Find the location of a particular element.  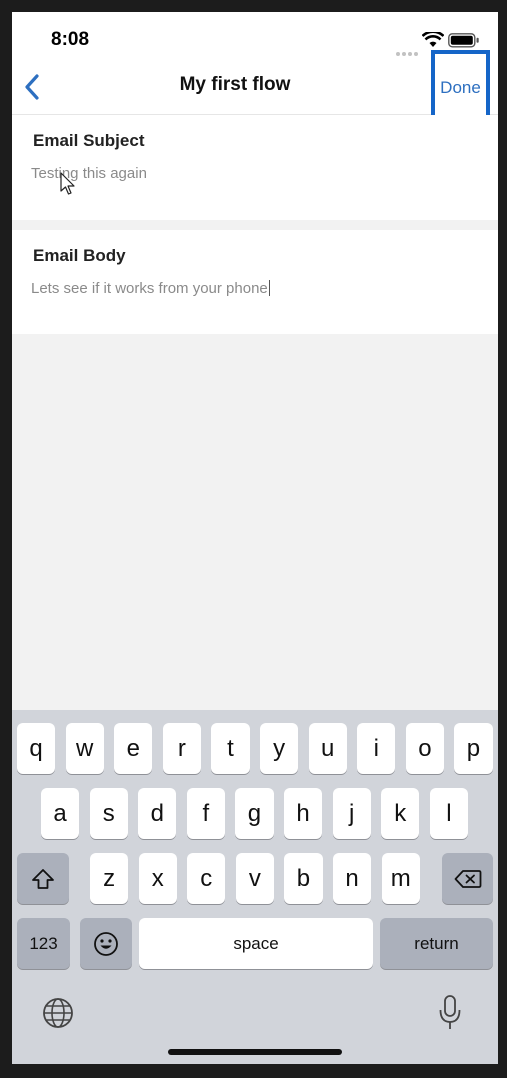

done-button: Done is located at coordinates (460, 88).